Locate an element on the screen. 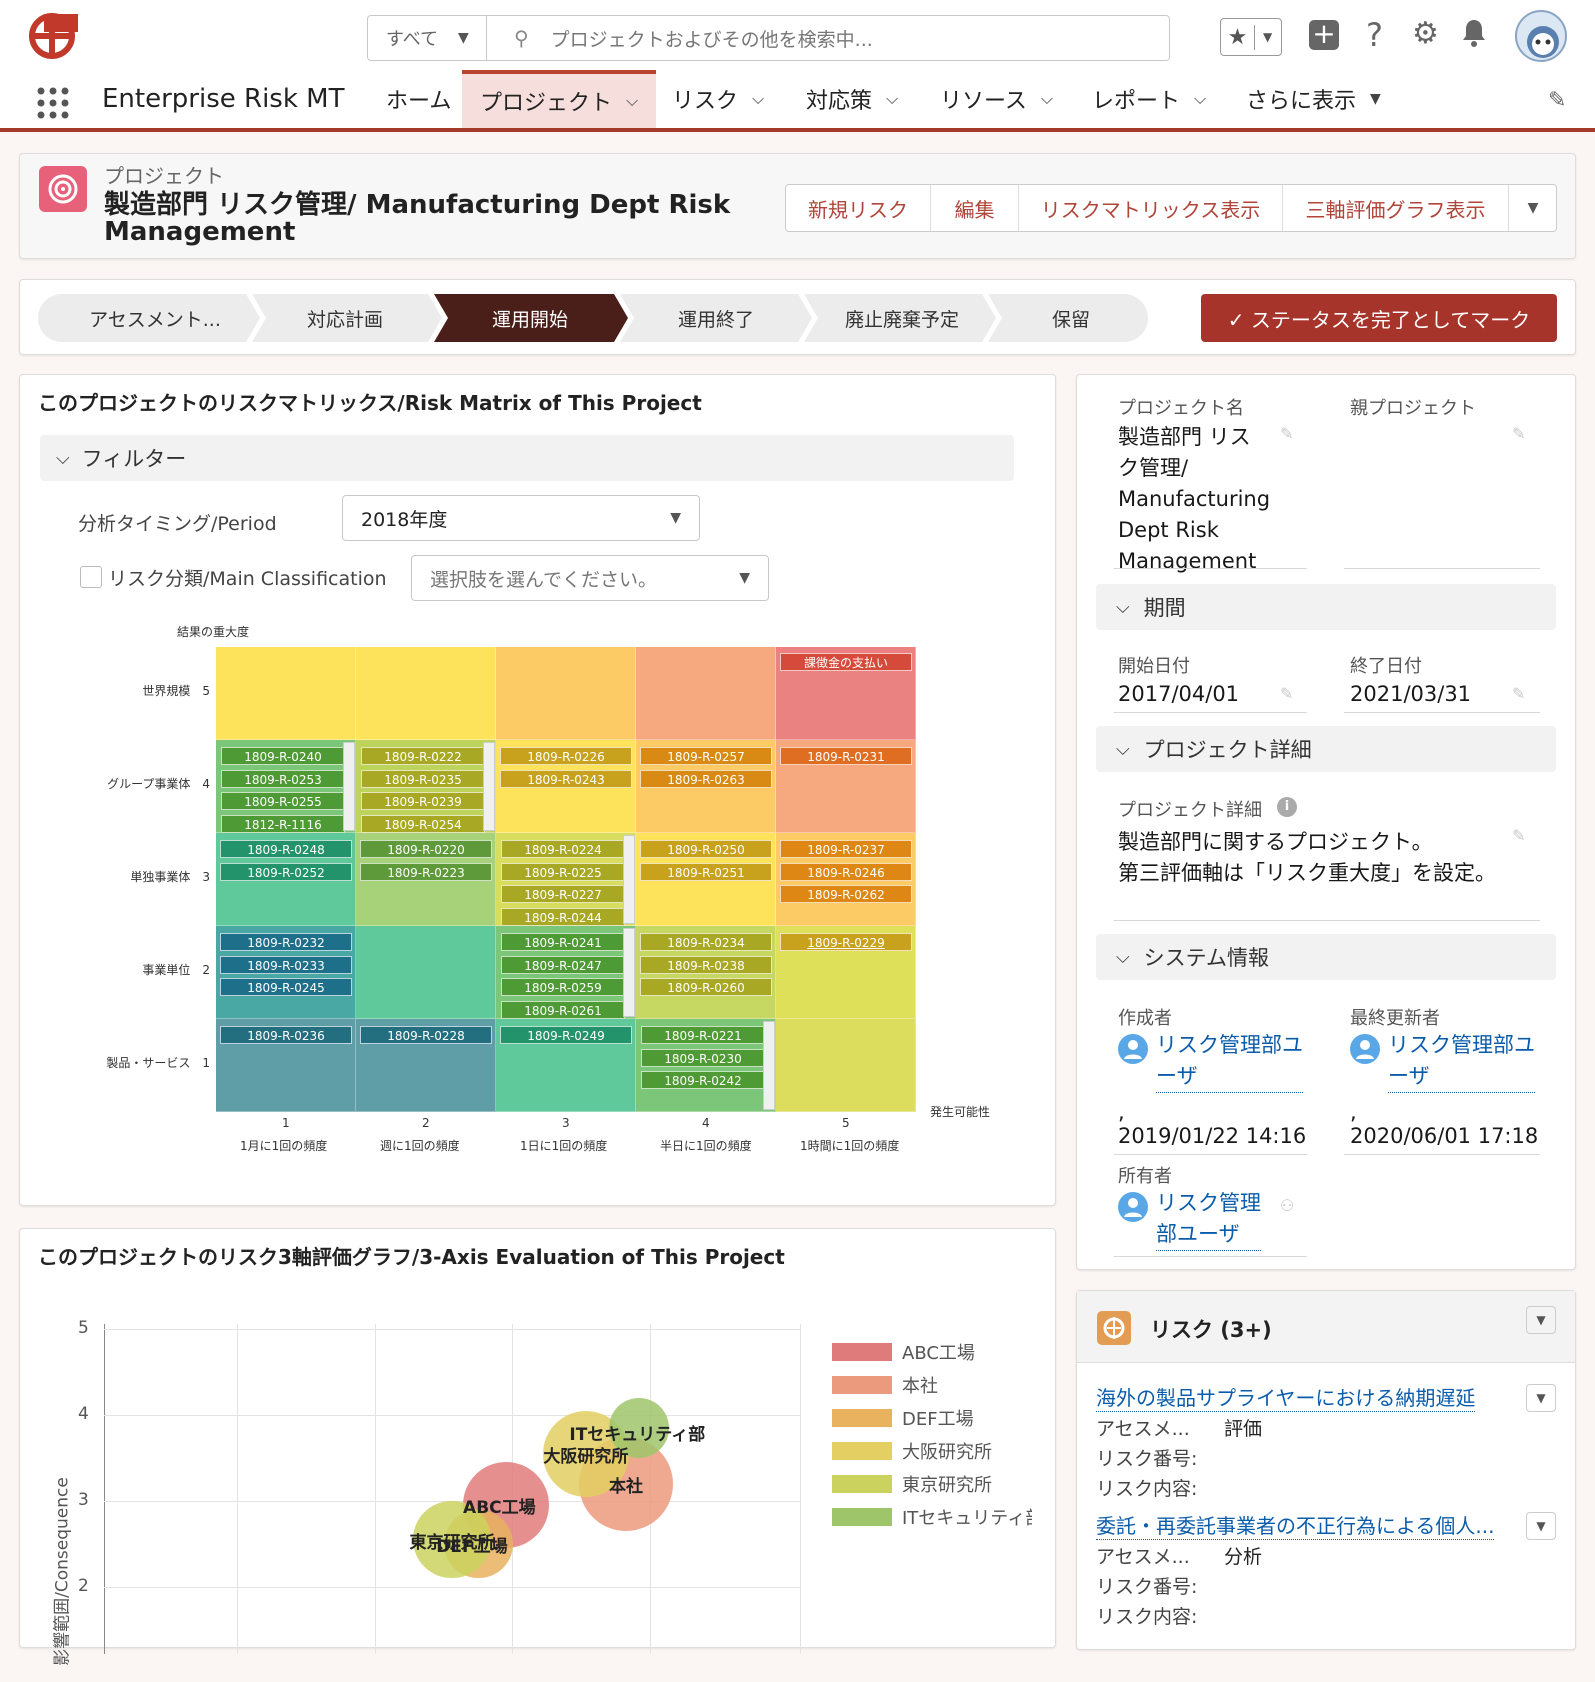 The height and width of the screenshot is (1682, 1595). risk-tag: 1809-R-0241 is located at coordinates (563, 942).